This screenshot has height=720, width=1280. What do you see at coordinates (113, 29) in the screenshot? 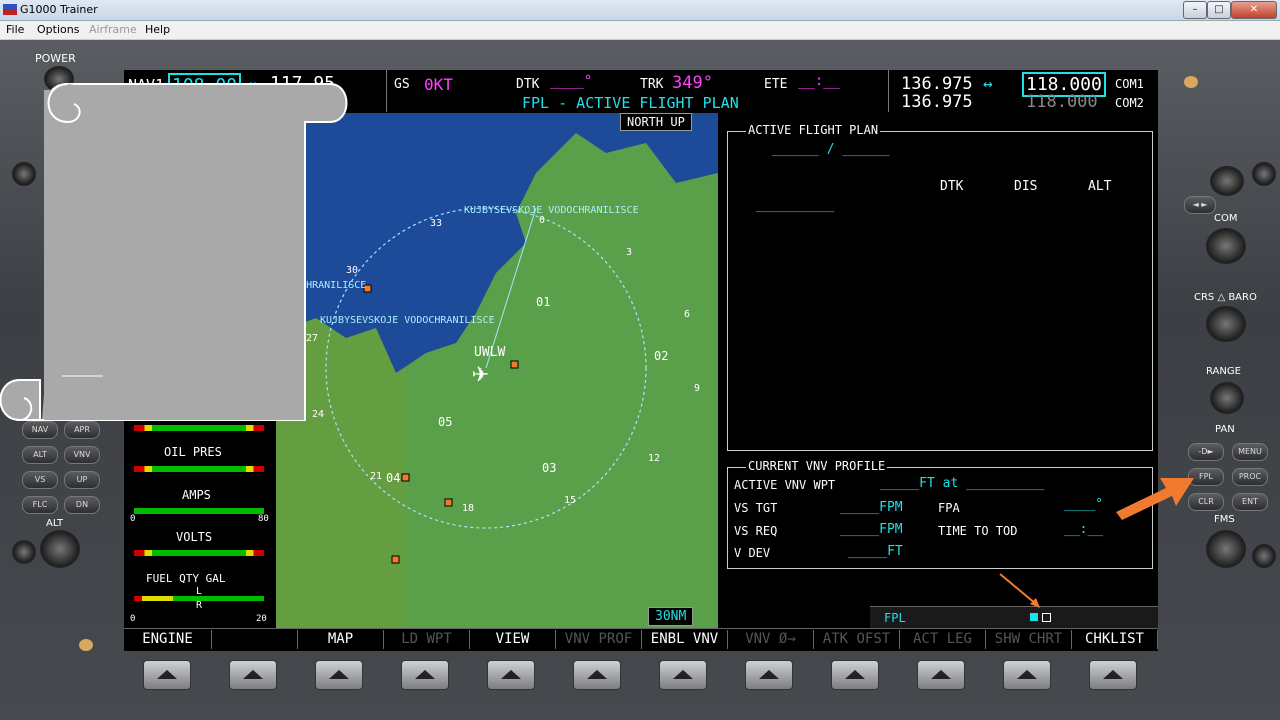
I see `menu-airframe: Airframe` at bounding box center [113, 29].